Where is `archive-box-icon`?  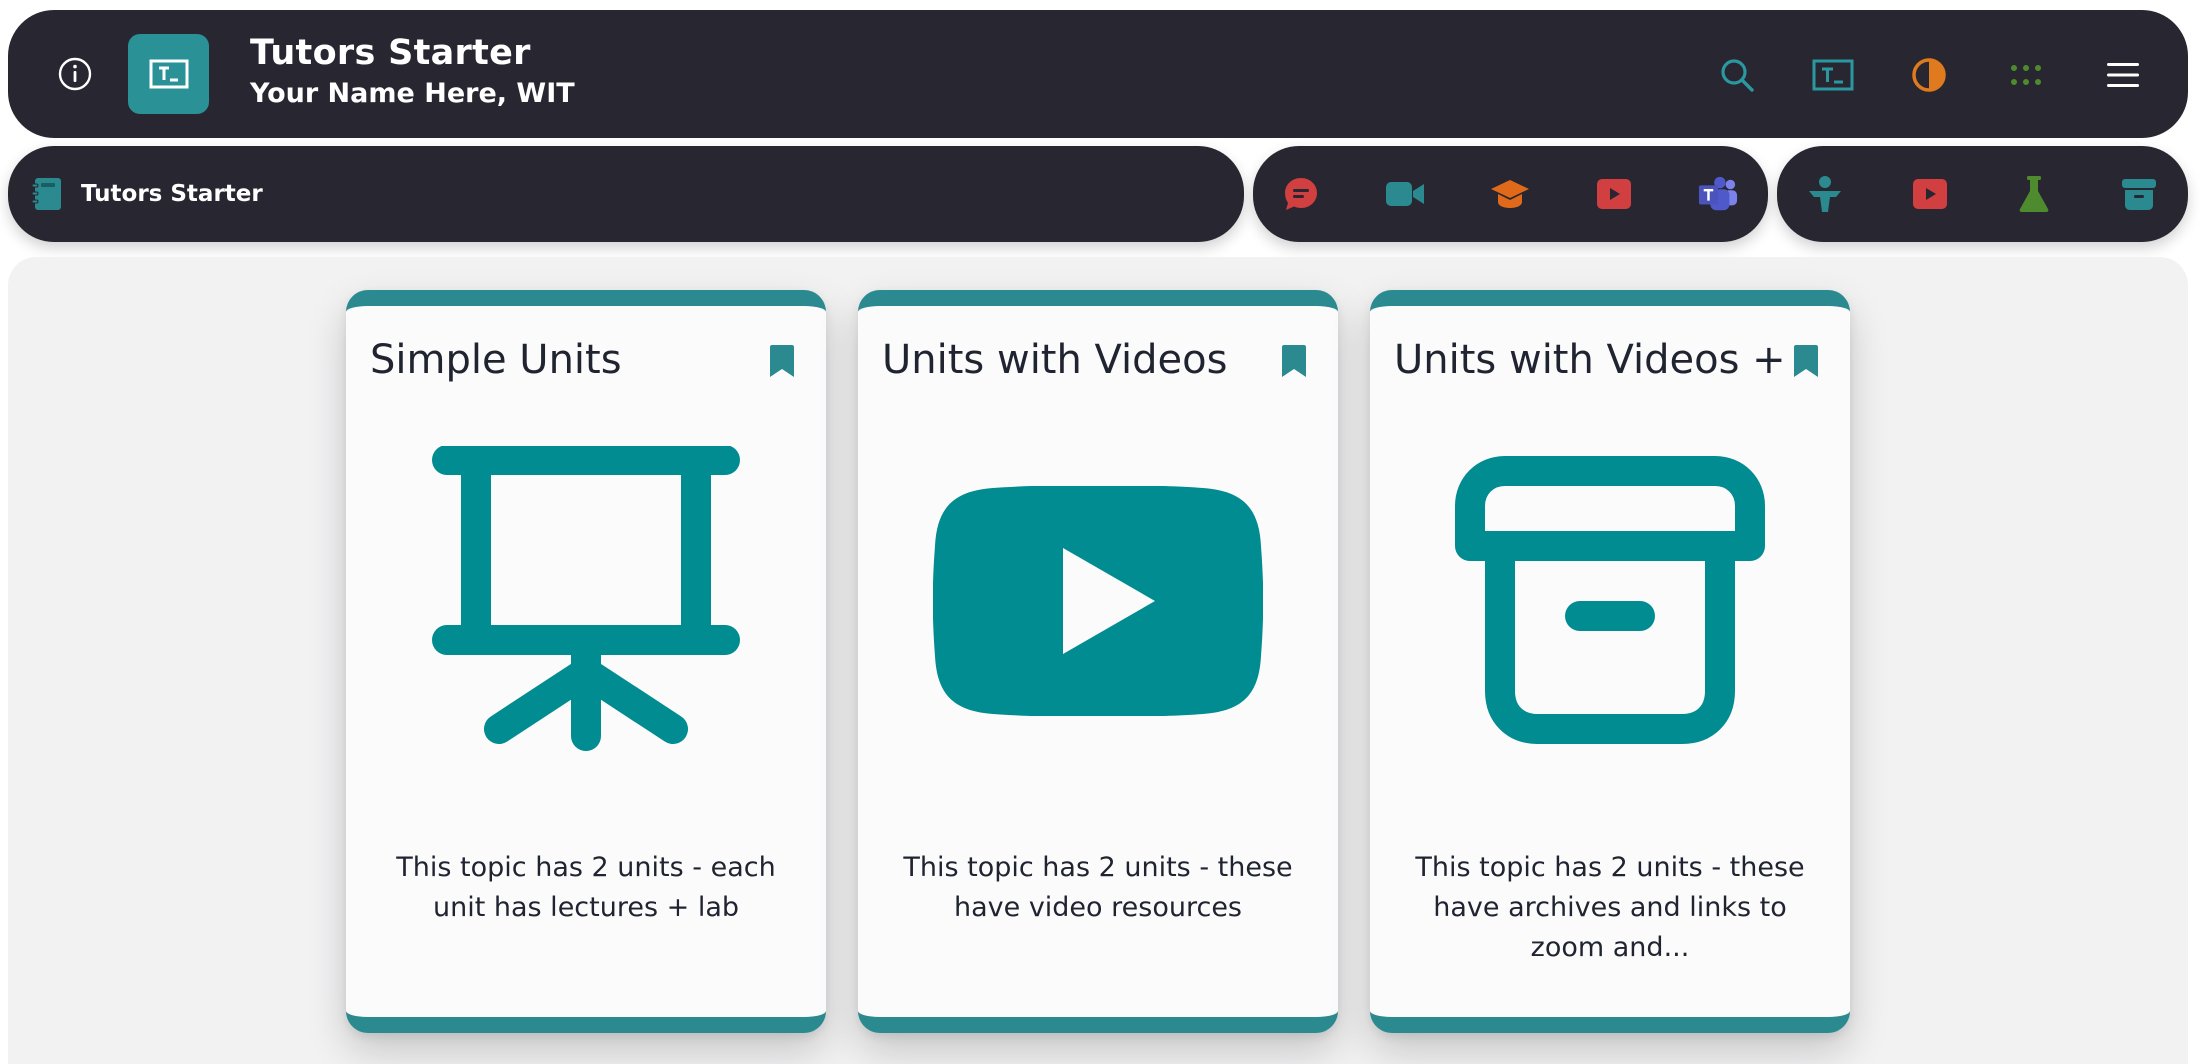
archive-box-icon is located at coordinates (2139, 194).